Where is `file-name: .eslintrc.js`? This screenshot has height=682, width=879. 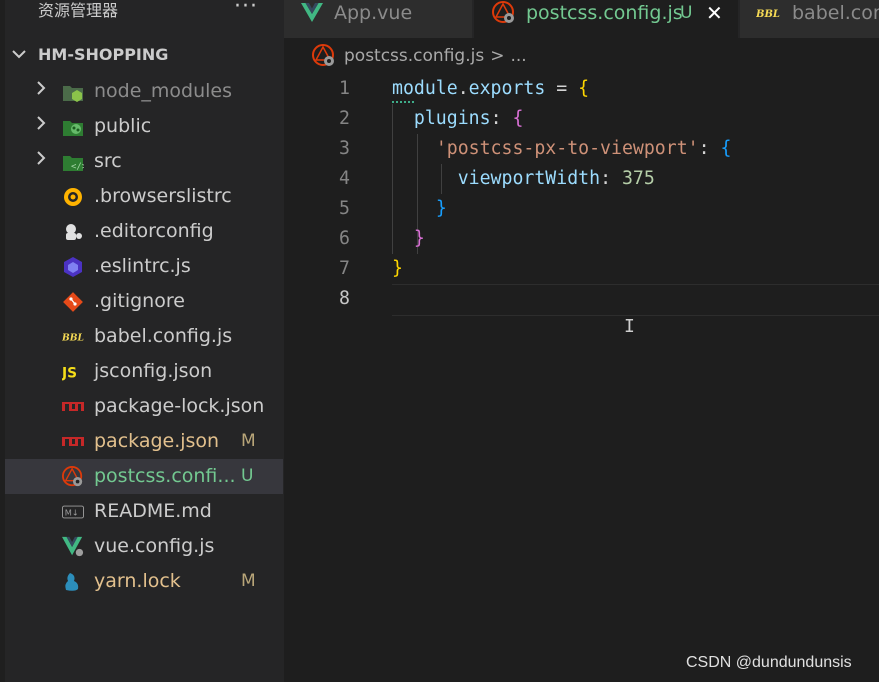 file-name: .eslintrc.js is located at coordinates (142, 266).